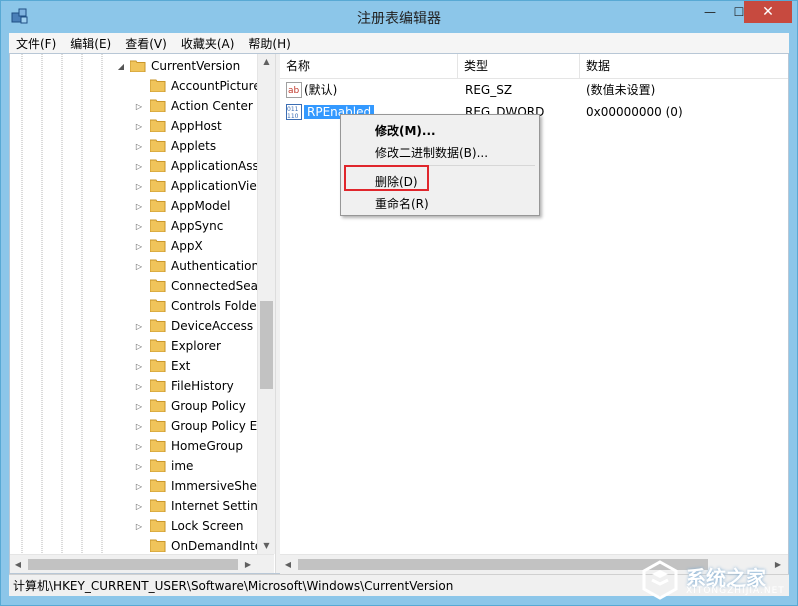 The width and height of the screenshot is (798, 606). Describe the element at coordinates (214, 426) in the screenshot. I see `tree-label: Group Policy E` at that location.